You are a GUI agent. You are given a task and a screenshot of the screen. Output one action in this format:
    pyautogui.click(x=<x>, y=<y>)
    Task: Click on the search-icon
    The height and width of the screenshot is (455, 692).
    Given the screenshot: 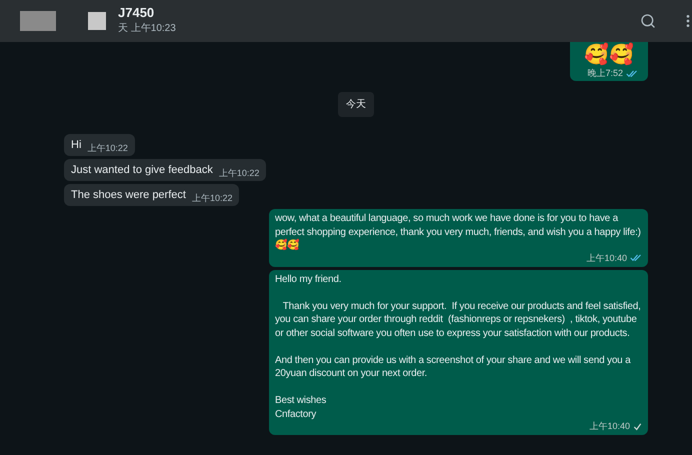 What is the action you would take?
    pyautogui.click(x=648, y=21)
    